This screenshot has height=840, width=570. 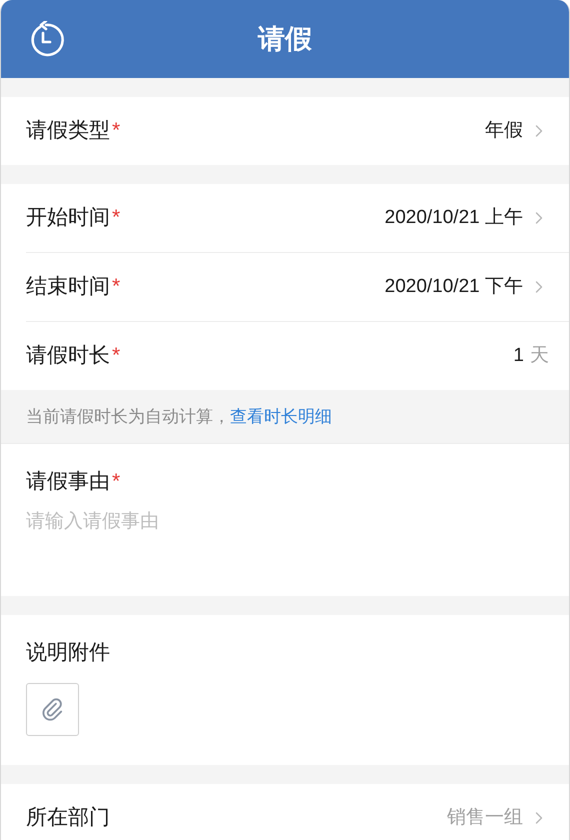 What do you see at coordinates (68, 287) in the screenshot?
I see `field-label: 结束时间` at bounding box center [68, 287].